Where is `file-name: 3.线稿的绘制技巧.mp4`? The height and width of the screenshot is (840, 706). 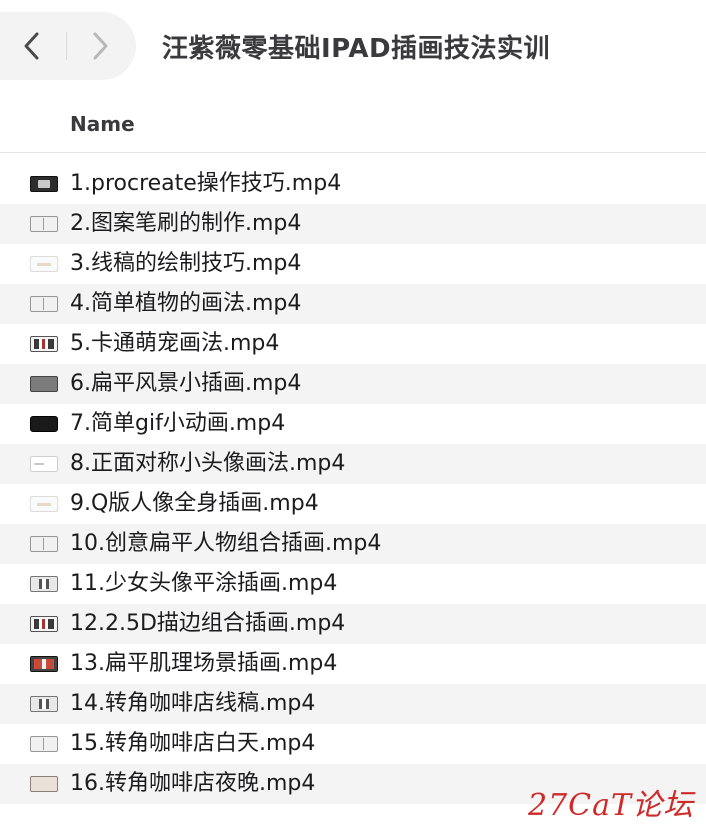
file-name: 3.线稿的绘制技巧.mp4 is located at coordinates (186, 263).